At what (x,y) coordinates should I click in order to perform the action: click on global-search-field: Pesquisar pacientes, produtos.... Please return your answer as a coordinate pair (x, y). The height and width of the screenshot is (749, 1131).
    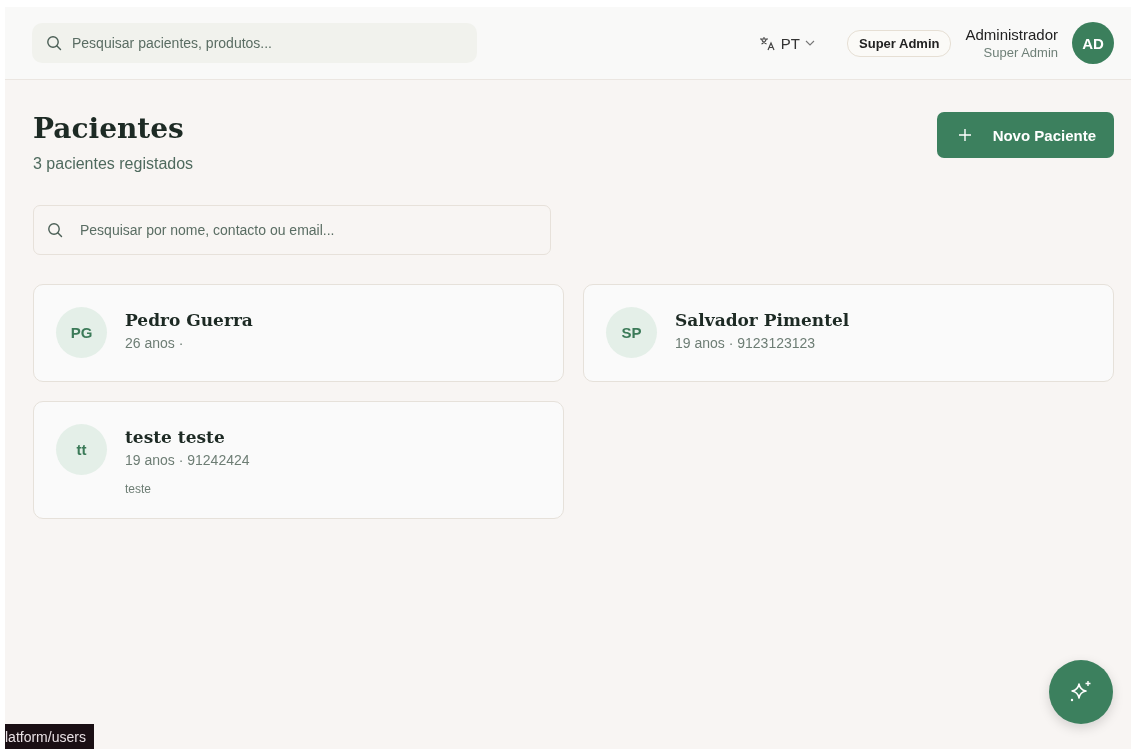
    Looking at the image, I should click on (254, 43).